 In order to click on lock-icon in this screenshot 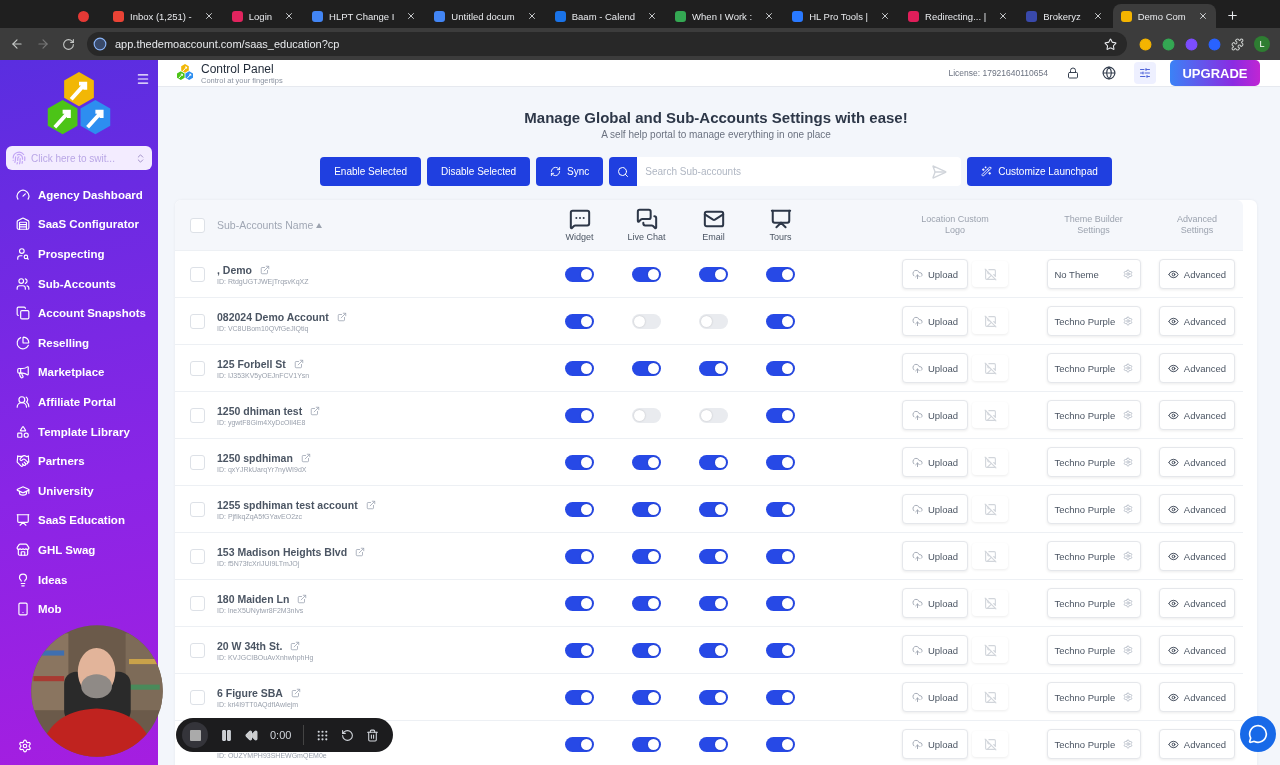, I will do `click(1073, 73)`.